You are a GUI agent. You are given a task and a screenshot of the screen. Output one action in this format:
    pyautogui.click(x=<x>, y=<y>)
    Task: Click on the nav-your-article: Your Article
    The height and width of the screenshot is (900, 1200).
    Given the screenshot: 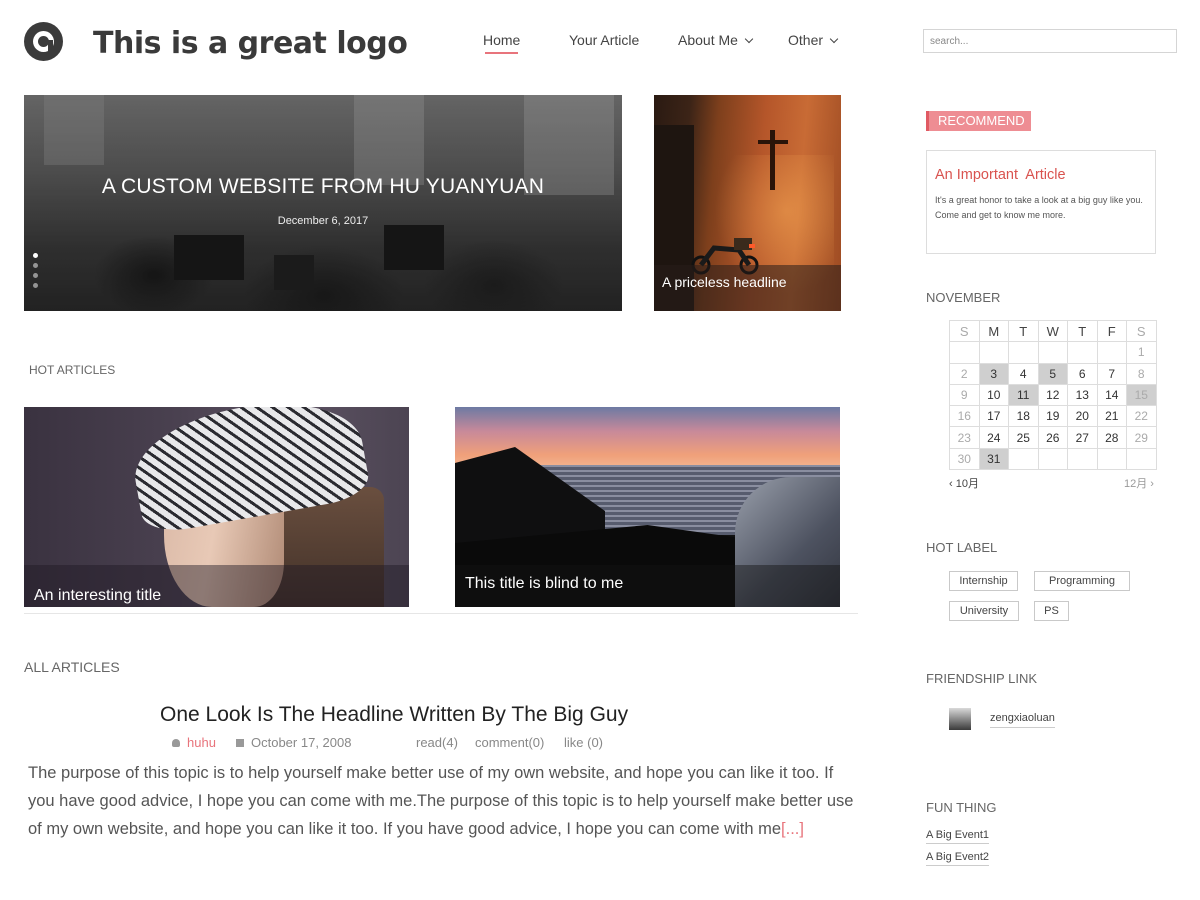 What is the action you would take?
    pyautogui.click(x=604, y=40)
    